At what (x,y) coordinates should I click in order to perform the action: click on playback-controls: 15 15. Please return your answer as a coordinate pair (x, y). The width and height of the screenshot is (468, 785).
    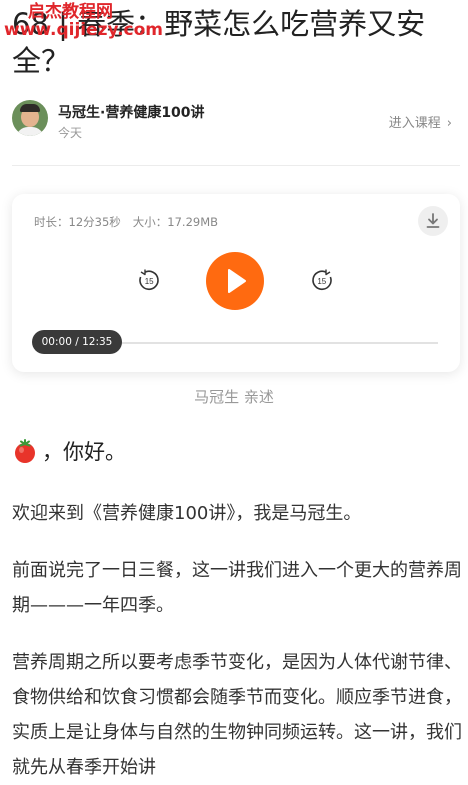
    Looking at the image, I should click on (236, 282).